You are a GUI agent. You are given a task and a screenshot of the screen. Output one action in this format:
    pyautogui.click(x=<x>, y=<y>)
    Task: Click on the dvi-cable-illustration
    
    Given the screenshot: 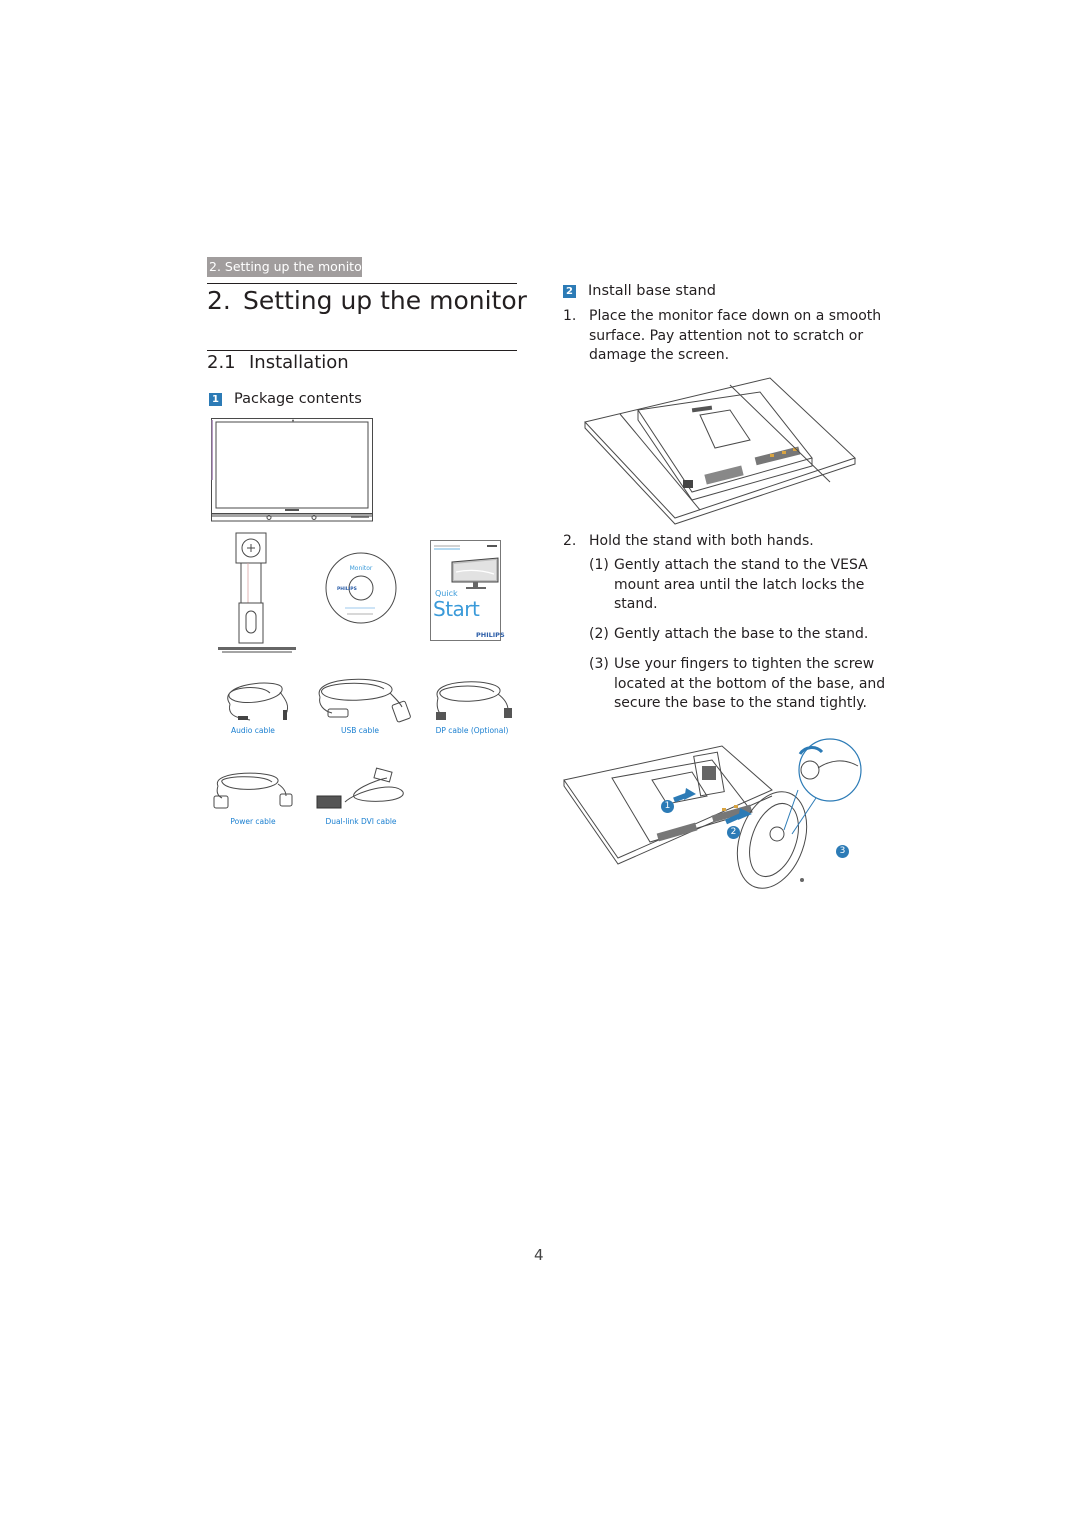 What is the action you would take?
    pyautogui.click(x=360, y=788)
    